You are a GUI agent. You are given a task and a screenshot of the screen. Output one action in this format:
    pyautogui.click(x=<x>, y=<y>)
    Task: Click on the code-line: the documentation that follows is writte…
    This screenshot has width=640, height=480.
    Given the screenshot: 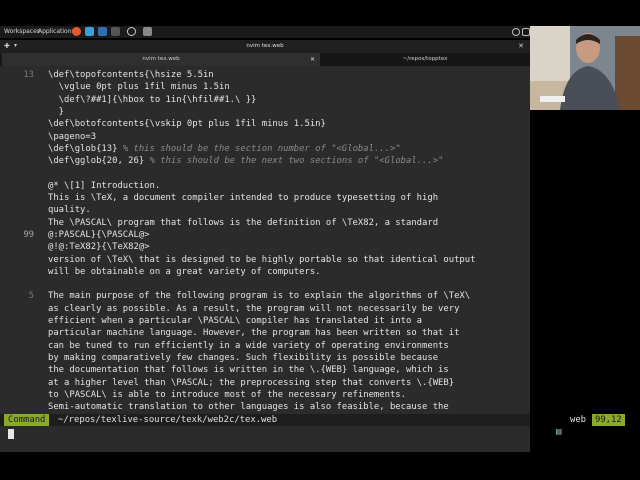 What is the action you would take?
    pyautogui.click(x=265, y=370)
    